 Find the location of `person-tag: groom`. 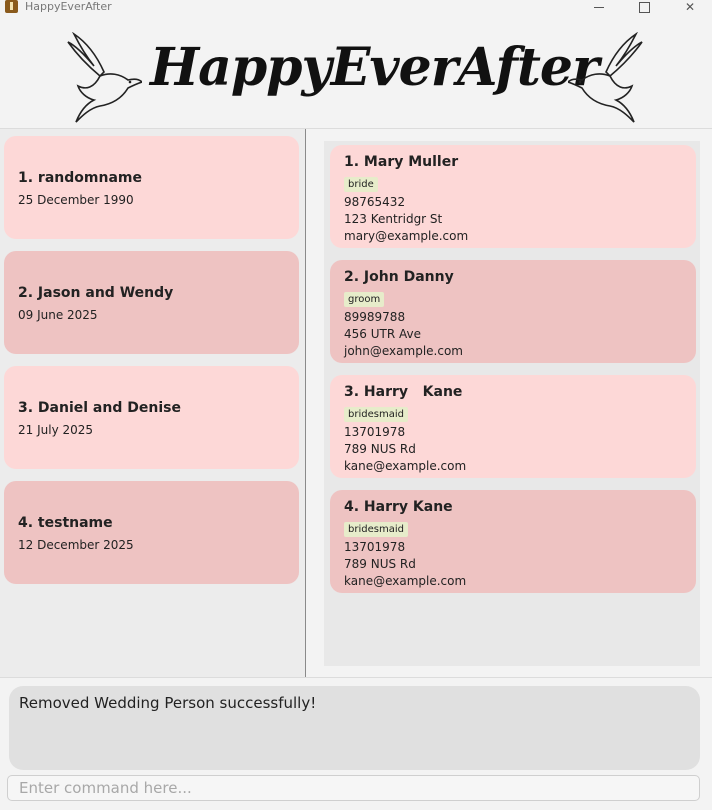

person-tag: groom is located at coordinates (364, 299).